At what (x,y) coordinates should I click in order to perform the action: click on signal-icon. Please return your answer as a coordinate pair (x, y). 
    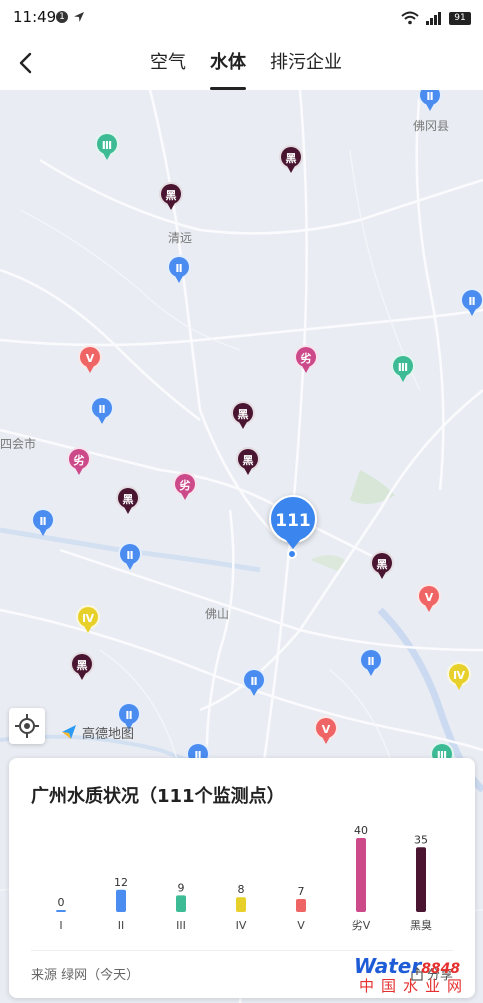
    Looking at the image, I should click on (433, 18).